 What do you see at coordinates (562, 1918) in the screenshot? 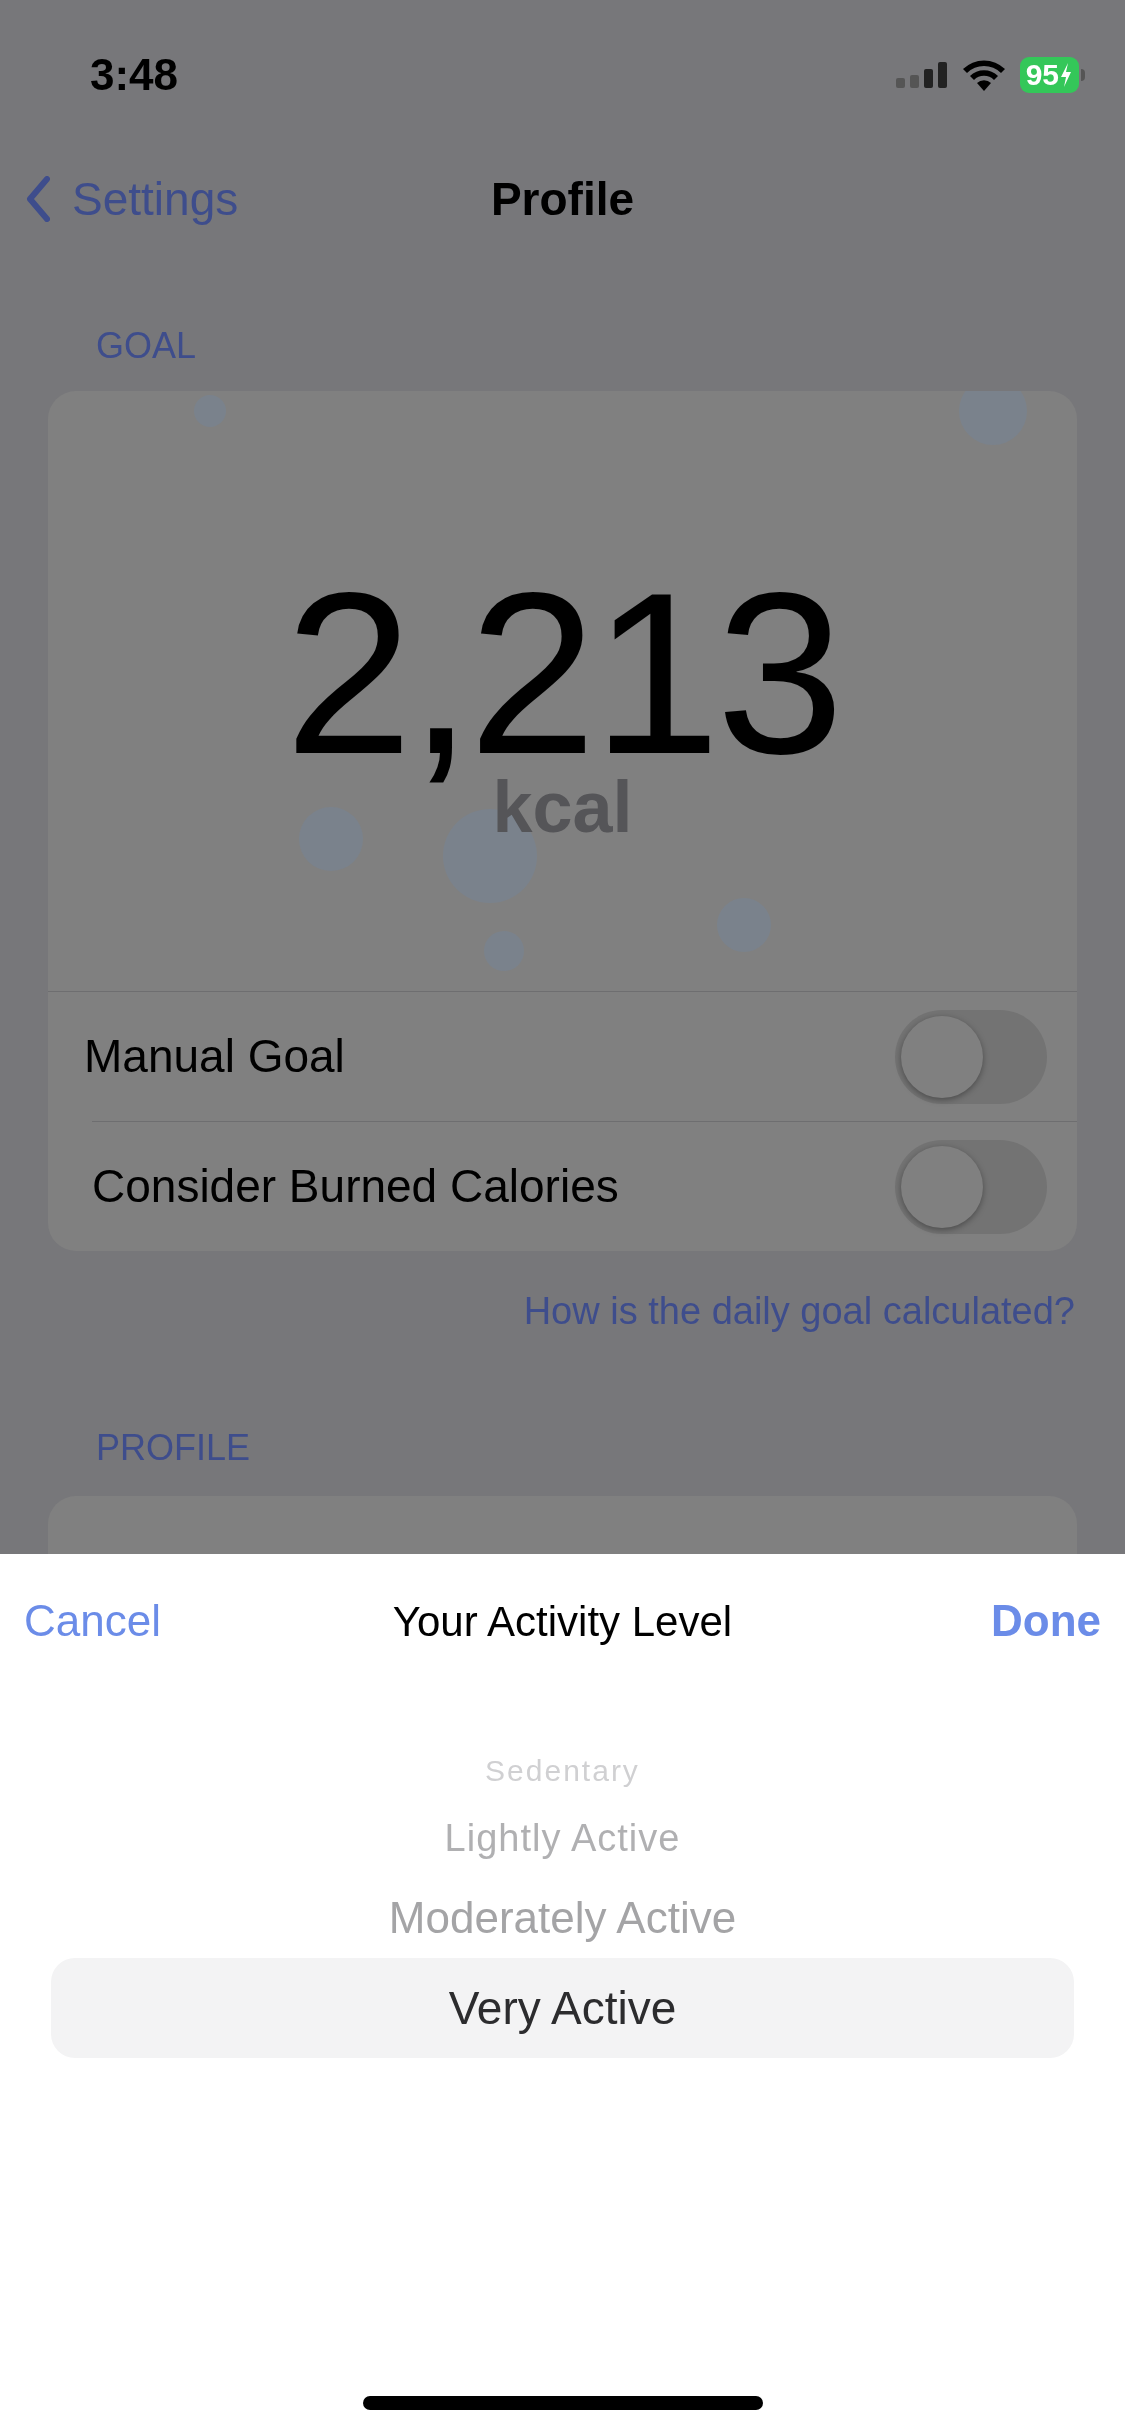
I see `picker-option: Moderately Active` at bounding box center [562, 1918].